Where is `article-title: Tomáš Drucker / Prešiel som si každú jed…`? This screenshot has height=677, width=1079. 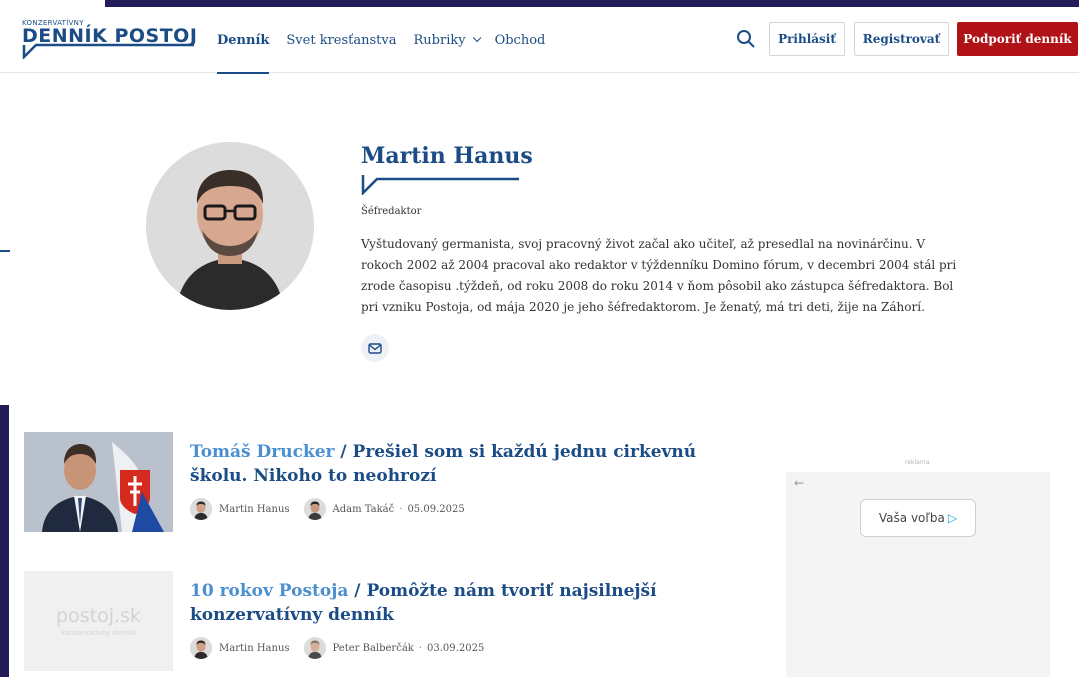 article-title: Tomáš Drucker / Prešiel som si každú jed… is located at coordinates (470, 464).